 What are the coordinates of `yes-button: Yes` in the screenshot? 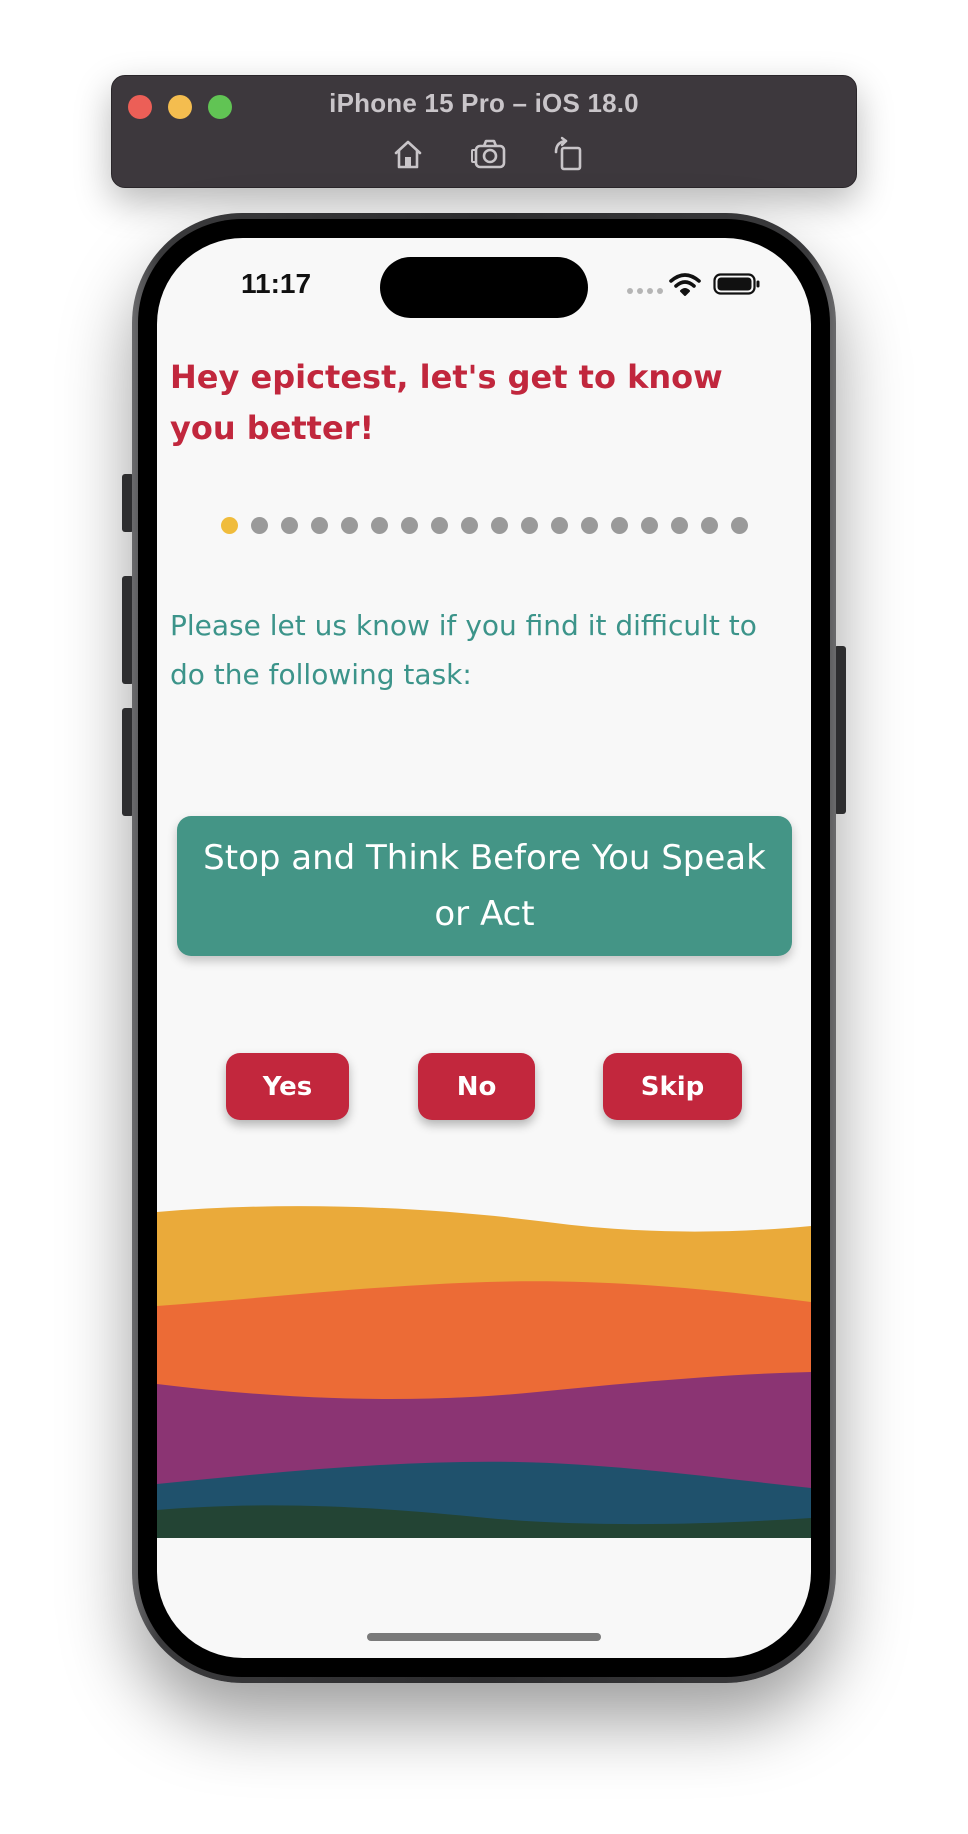 It's located at (287, 1086).